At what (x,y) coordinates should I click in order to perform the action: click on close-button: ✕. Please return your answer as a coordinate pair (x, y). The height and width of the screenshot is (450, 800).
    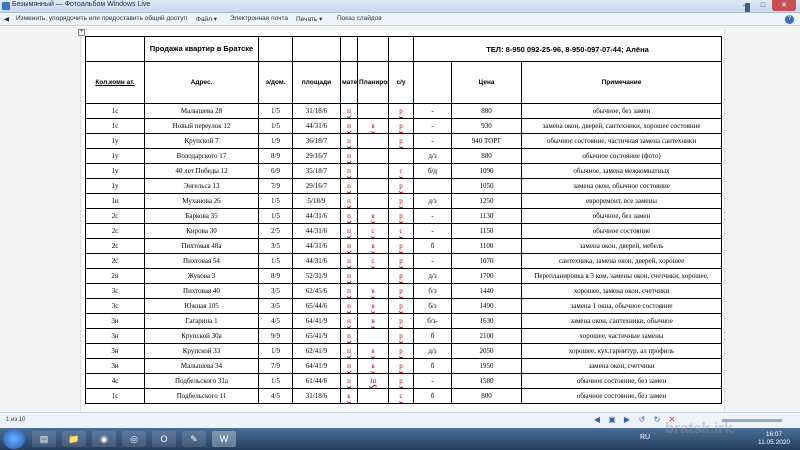
    Looking at the image, I should click on (784, 5).